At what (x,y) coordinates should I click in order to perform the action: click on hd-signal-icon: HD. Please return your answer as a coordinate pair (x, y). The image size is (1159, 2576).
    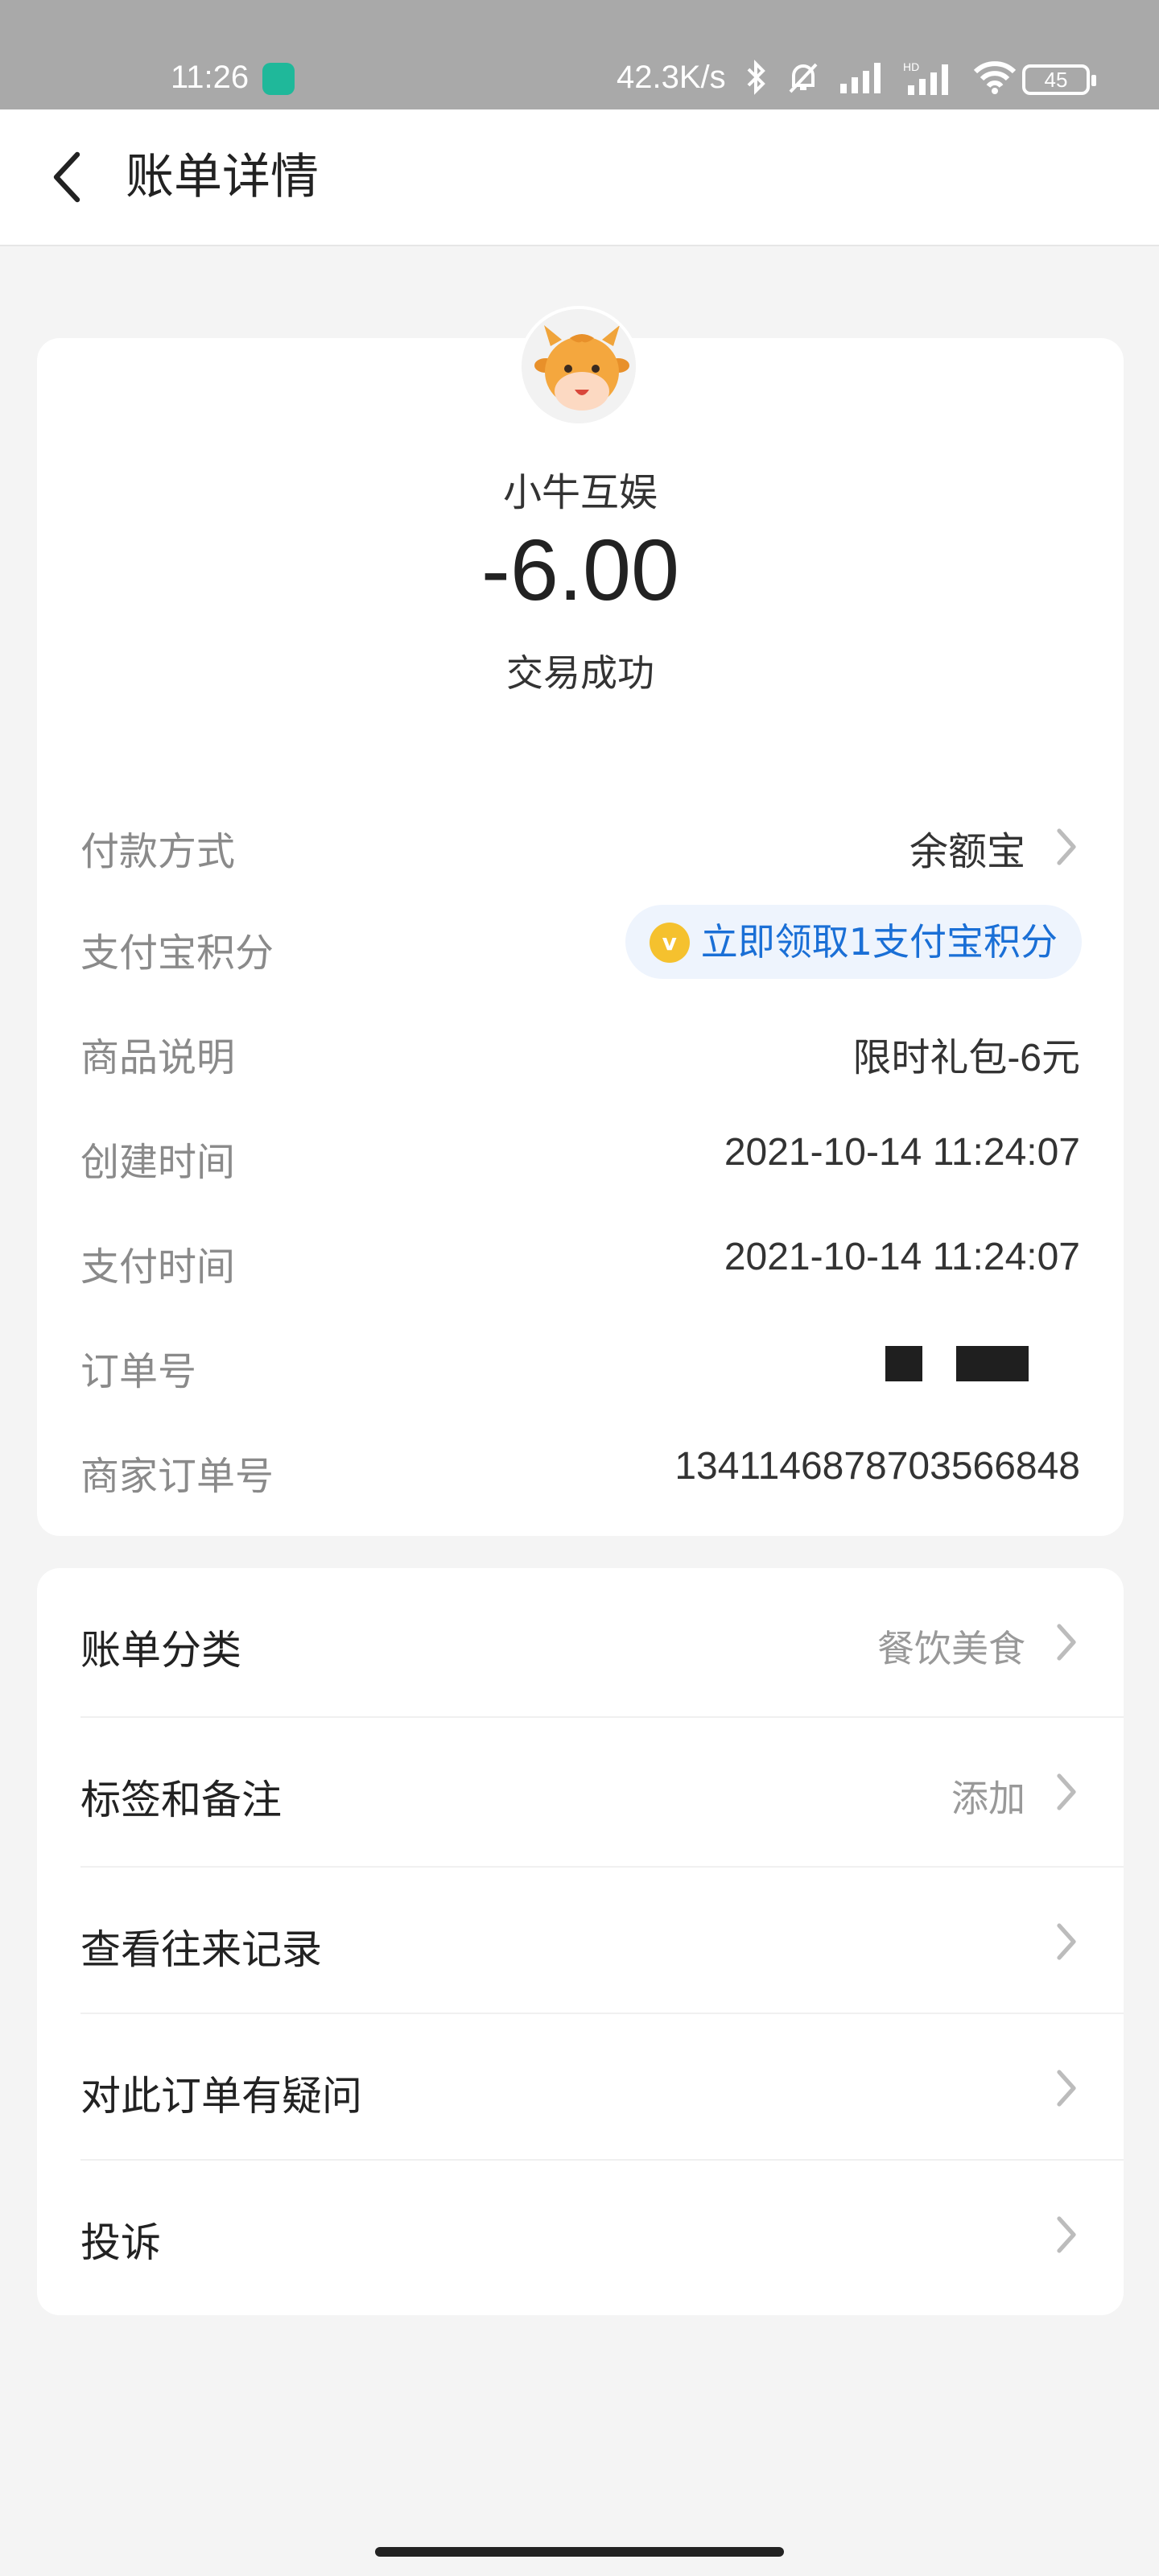
    Looking at the image, I should click on (925, 77).